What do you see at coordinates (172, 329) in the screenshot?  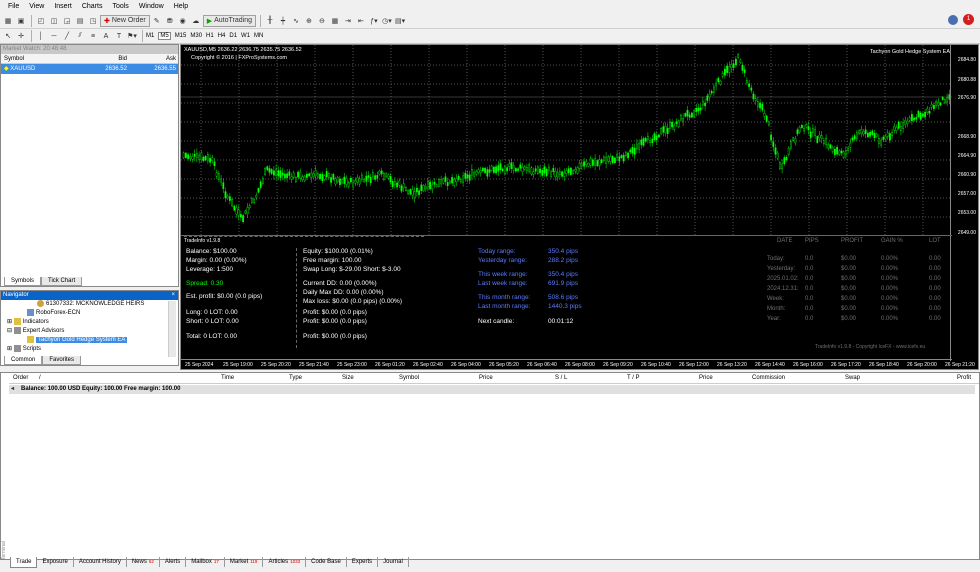 I see `navigator-scrollbar` at bounding box center [172, 329].